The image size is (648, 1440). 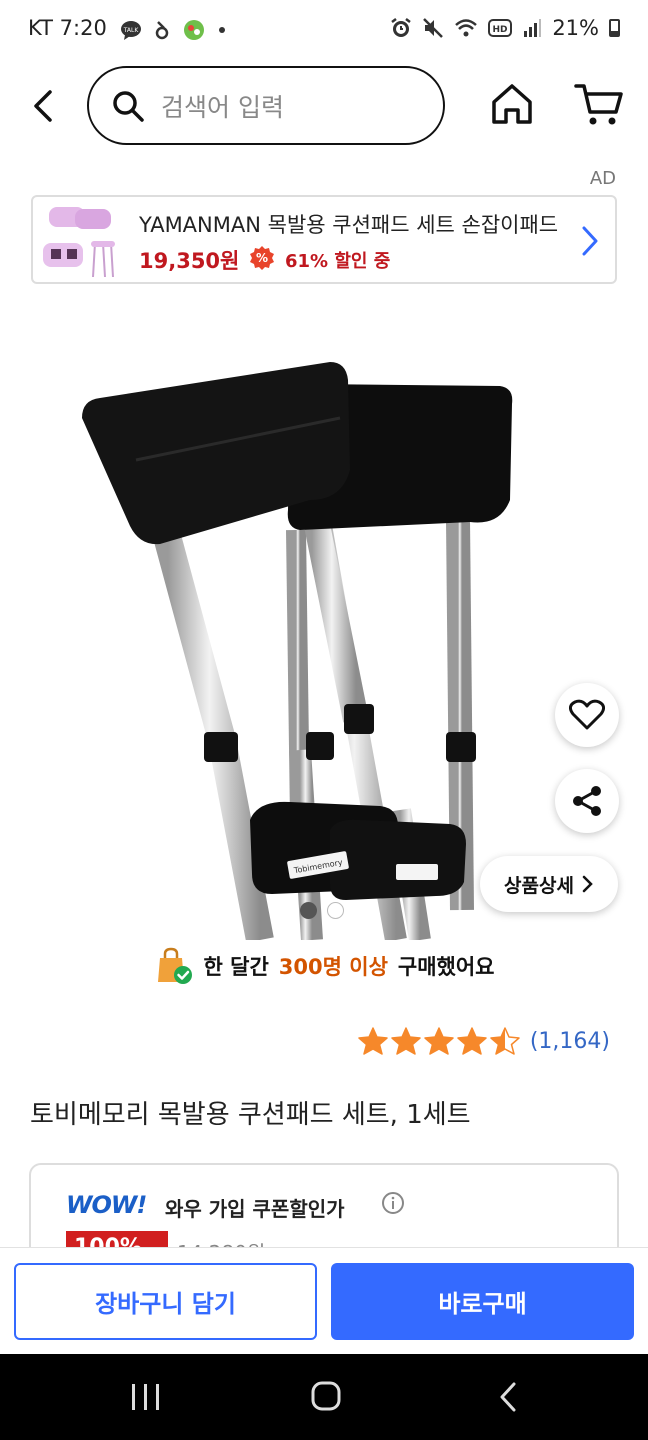 I want to click on svg-text: TALK, so click(x=131, y=30).